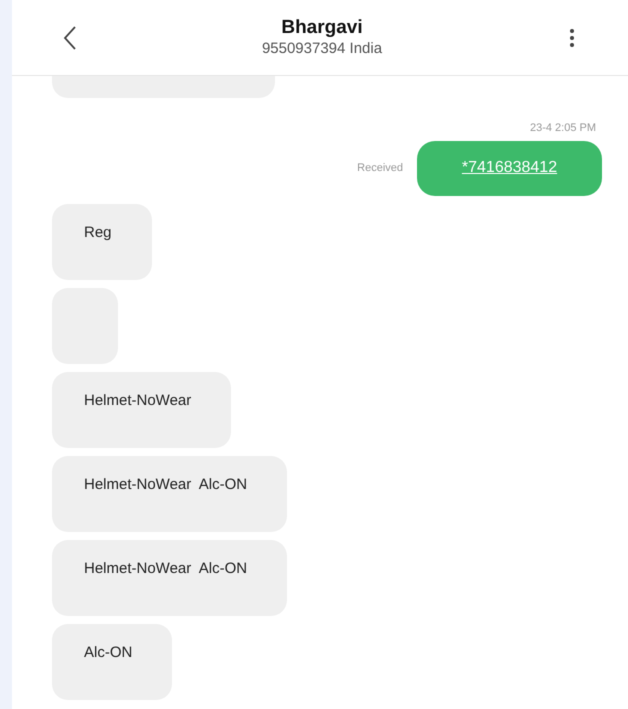 Image resolution: width=628 pixels, height=709 pixels. I want to click on message-bubble: Helmet-NoWear, so click(142, 410).